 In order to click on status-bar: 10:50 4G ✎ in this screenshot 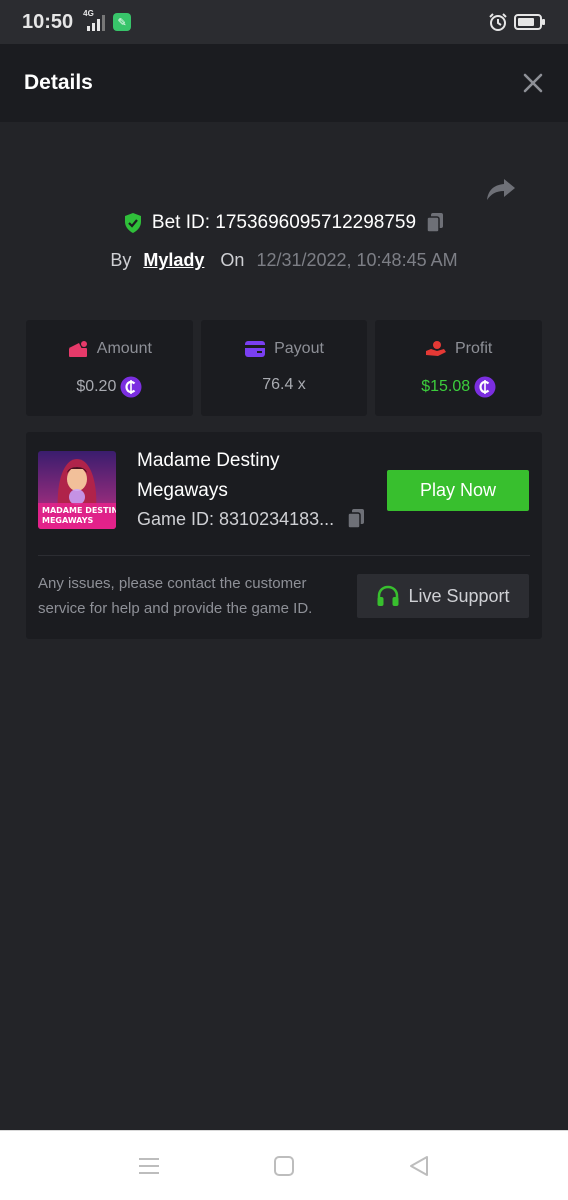, I will do `click(284, 22)`.